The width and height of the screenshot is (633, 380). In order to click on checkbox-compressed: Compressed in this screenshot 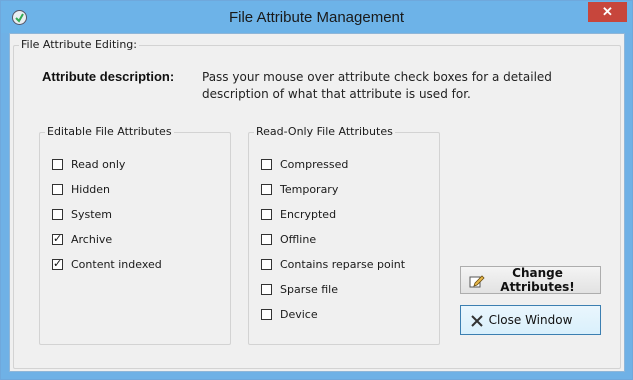, I will do `click(304, 164)`.